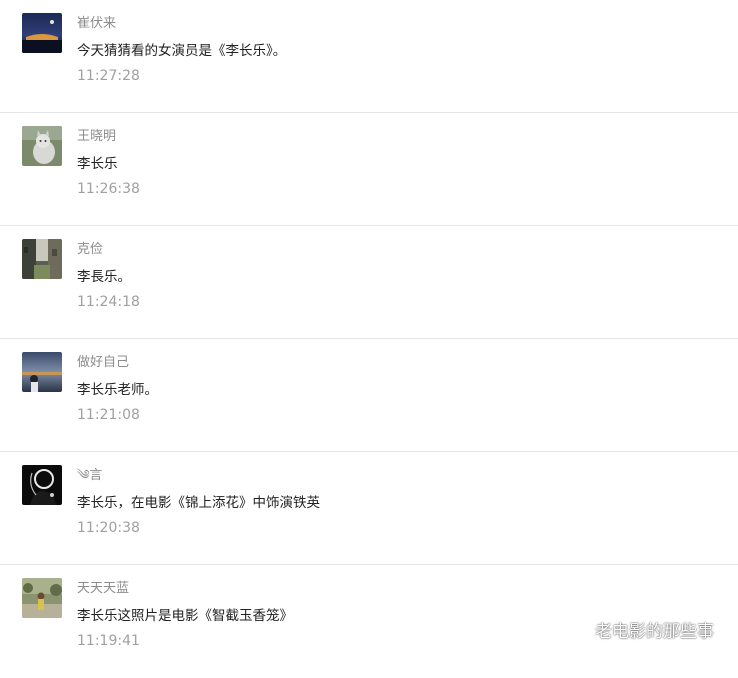 The width and height of the screenshot is (738, 678). Describe the element at coordinates (97, 164) in the screenshot. I see `comment-content: 李长乐` at that location.